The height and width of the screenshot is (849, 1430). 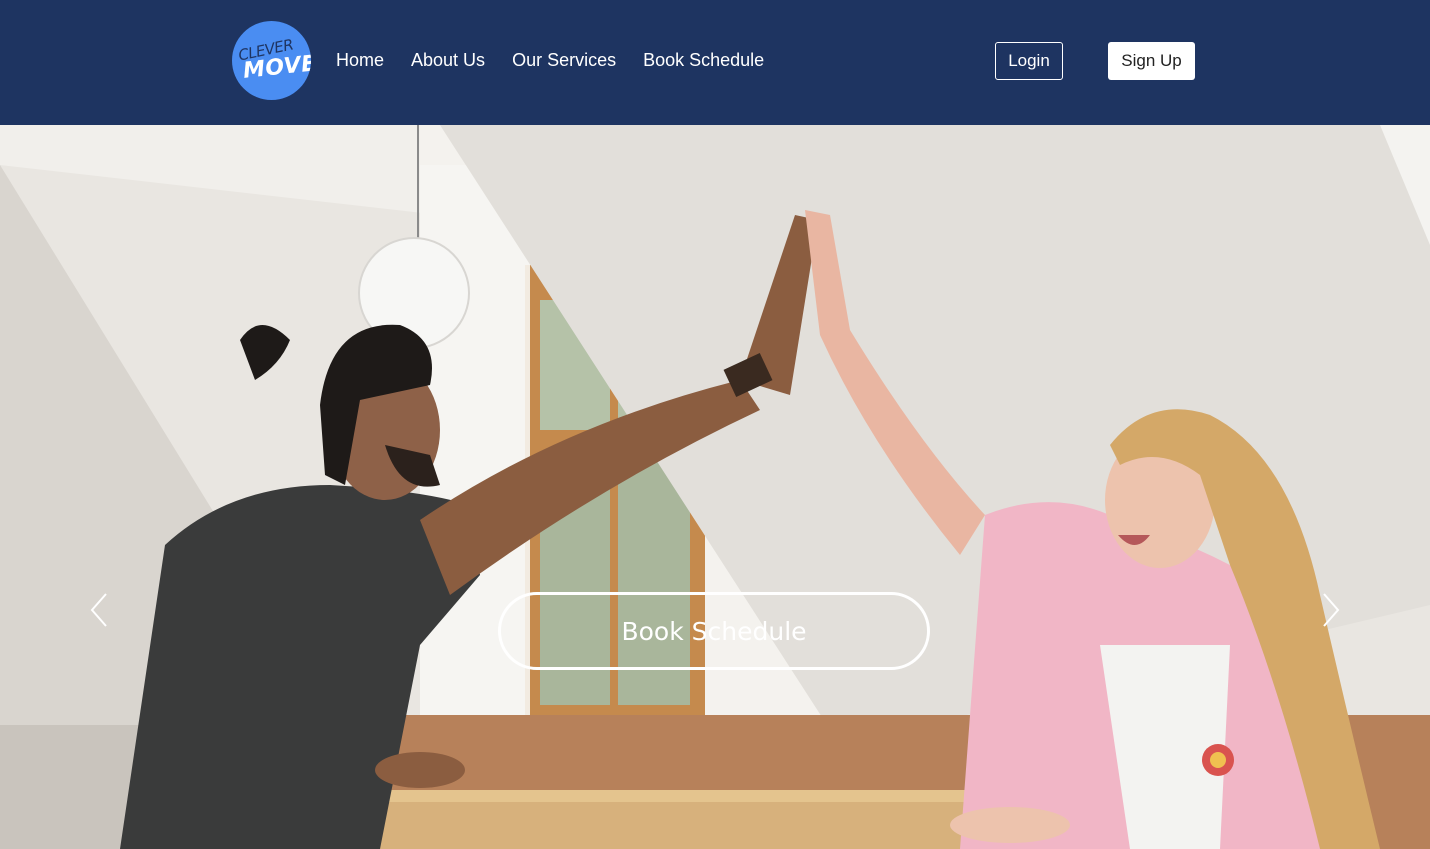 I want to click on book-schedule-cta-button: Book Schedule, so click(x=714, y=631).